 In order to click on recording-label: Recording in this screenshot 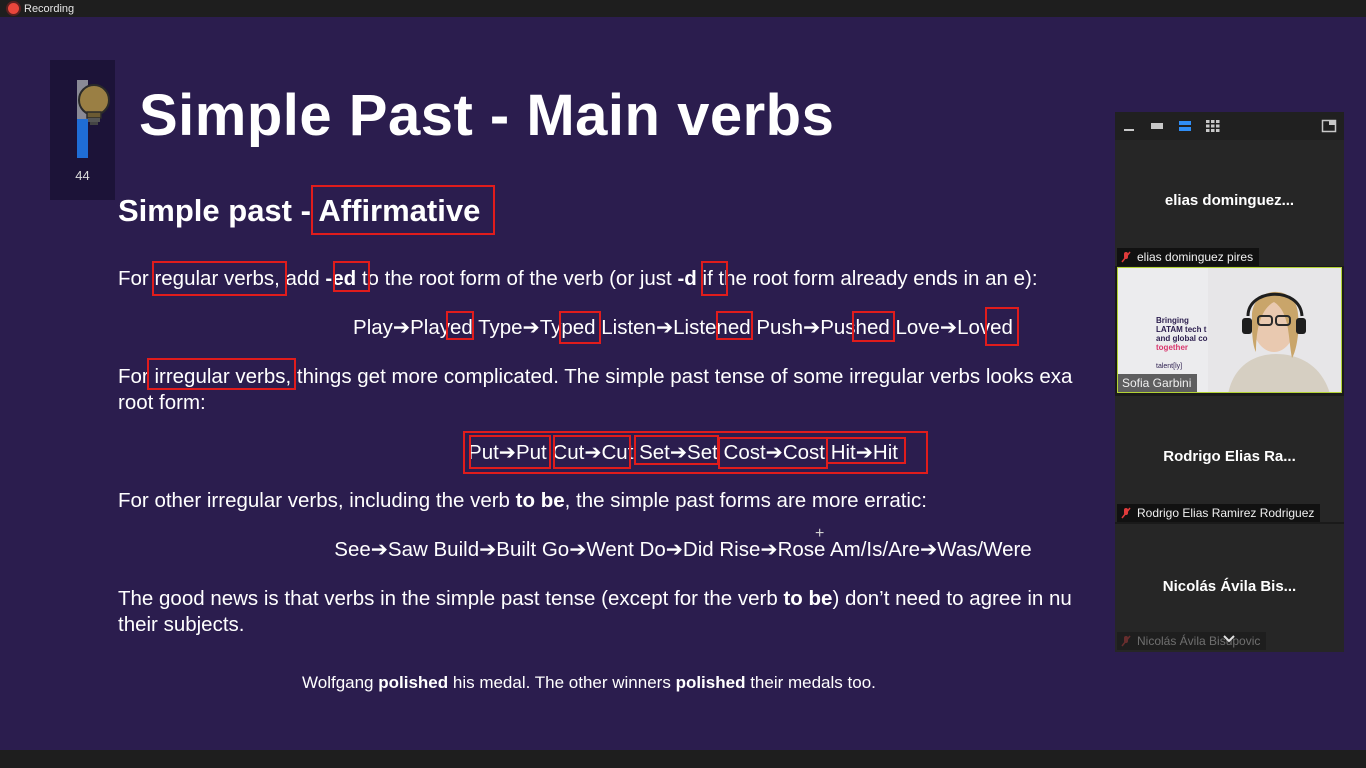, I will do `click(49, 8)`.